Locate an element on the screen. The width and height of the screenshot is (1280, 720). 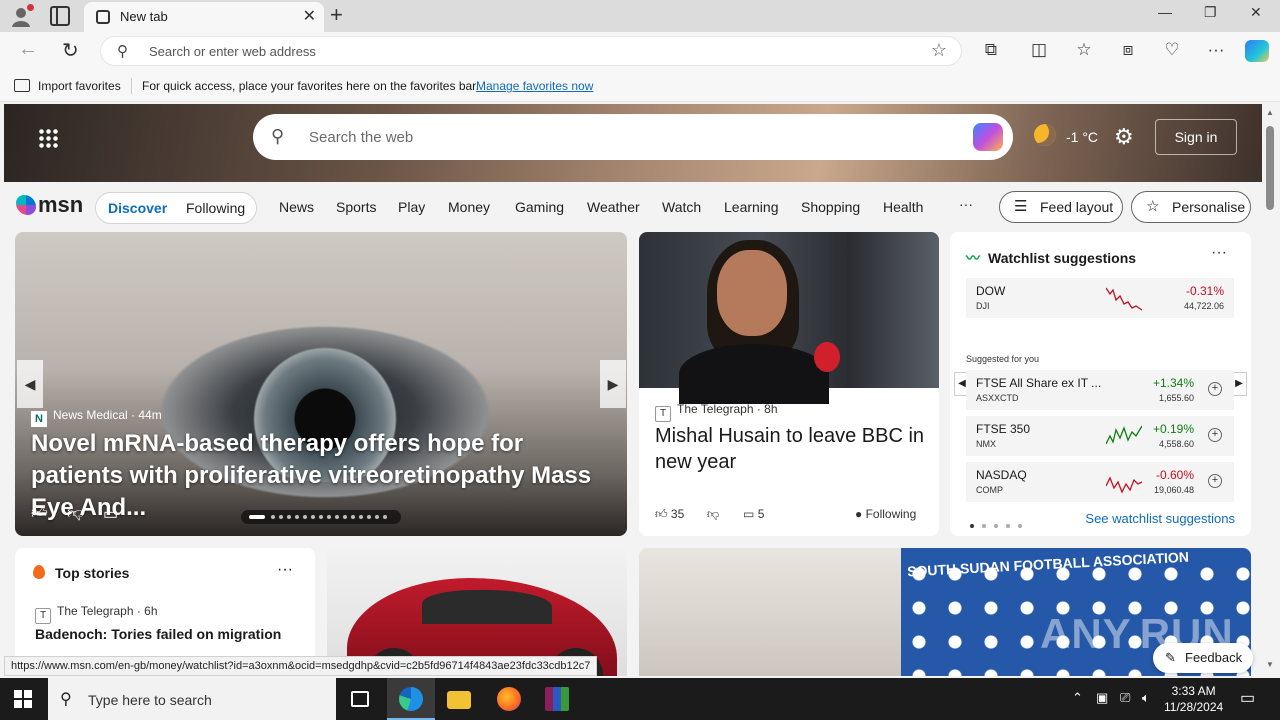
refresh-button: ↻ is located at coordinates (70, 50).